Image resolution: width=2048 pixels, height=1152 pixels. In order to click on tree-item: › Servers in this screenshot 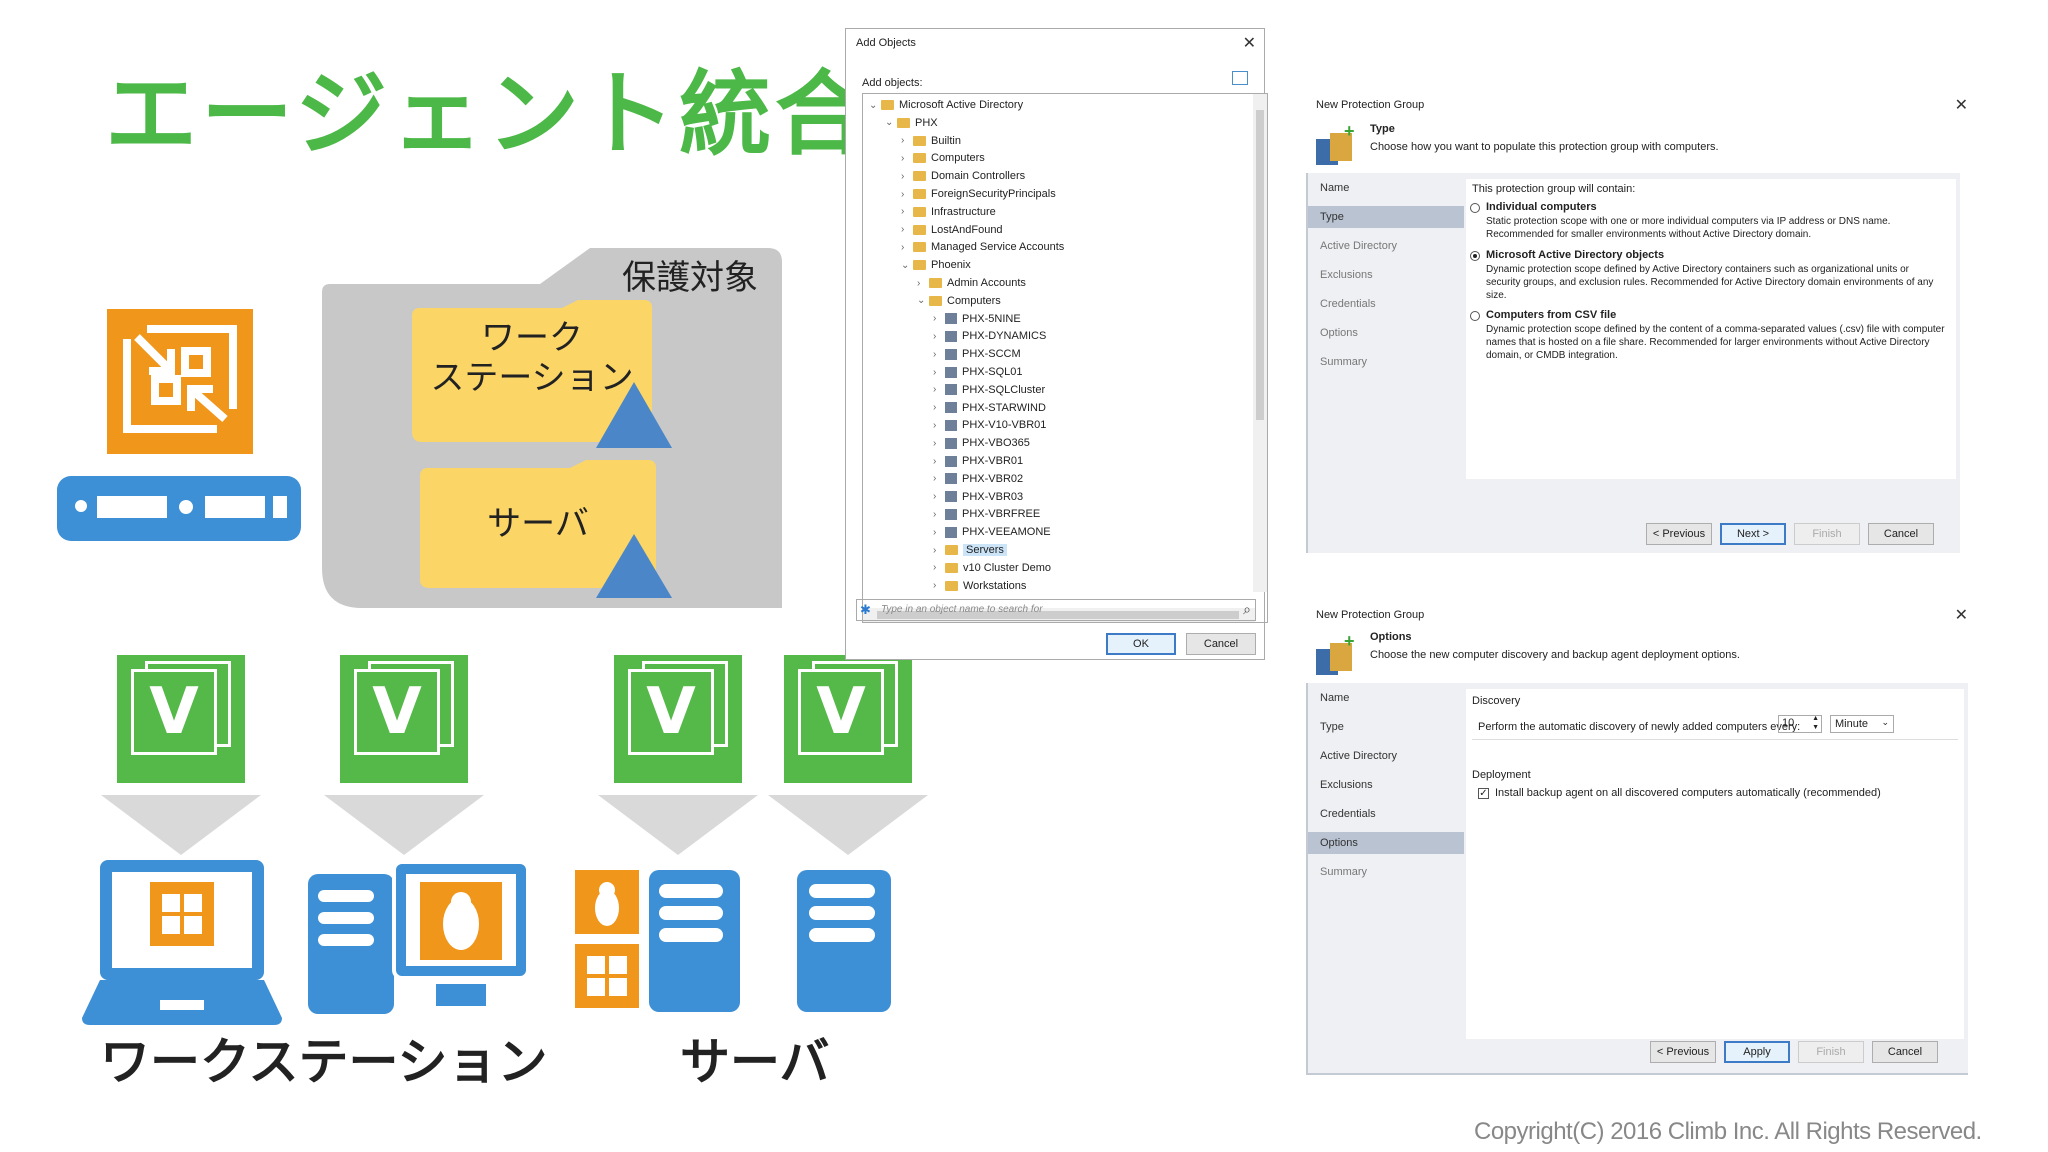, I will do `click(938, 550)`.